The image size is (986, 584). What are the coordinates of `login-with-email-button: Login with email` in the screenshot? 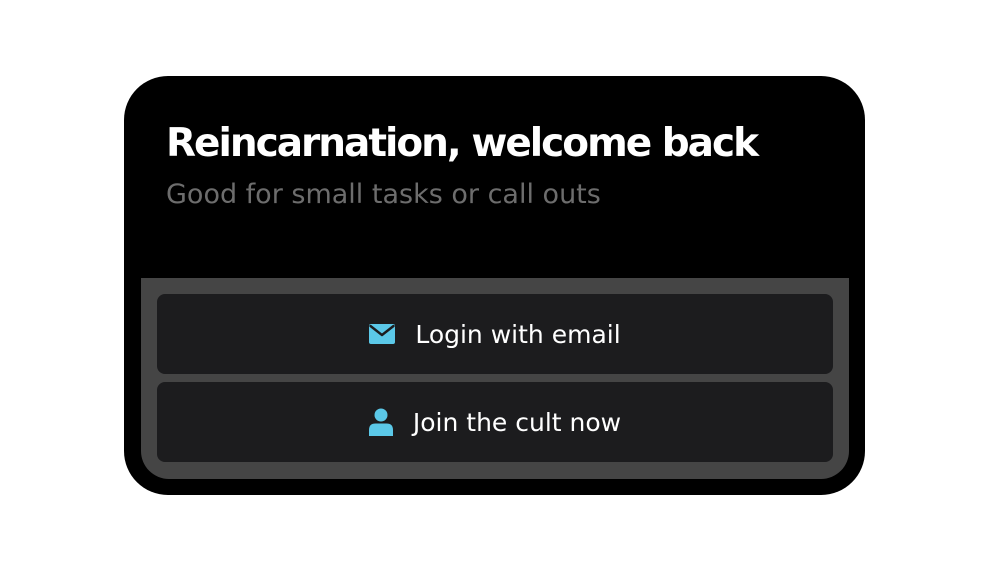 It's located at (495, 334).